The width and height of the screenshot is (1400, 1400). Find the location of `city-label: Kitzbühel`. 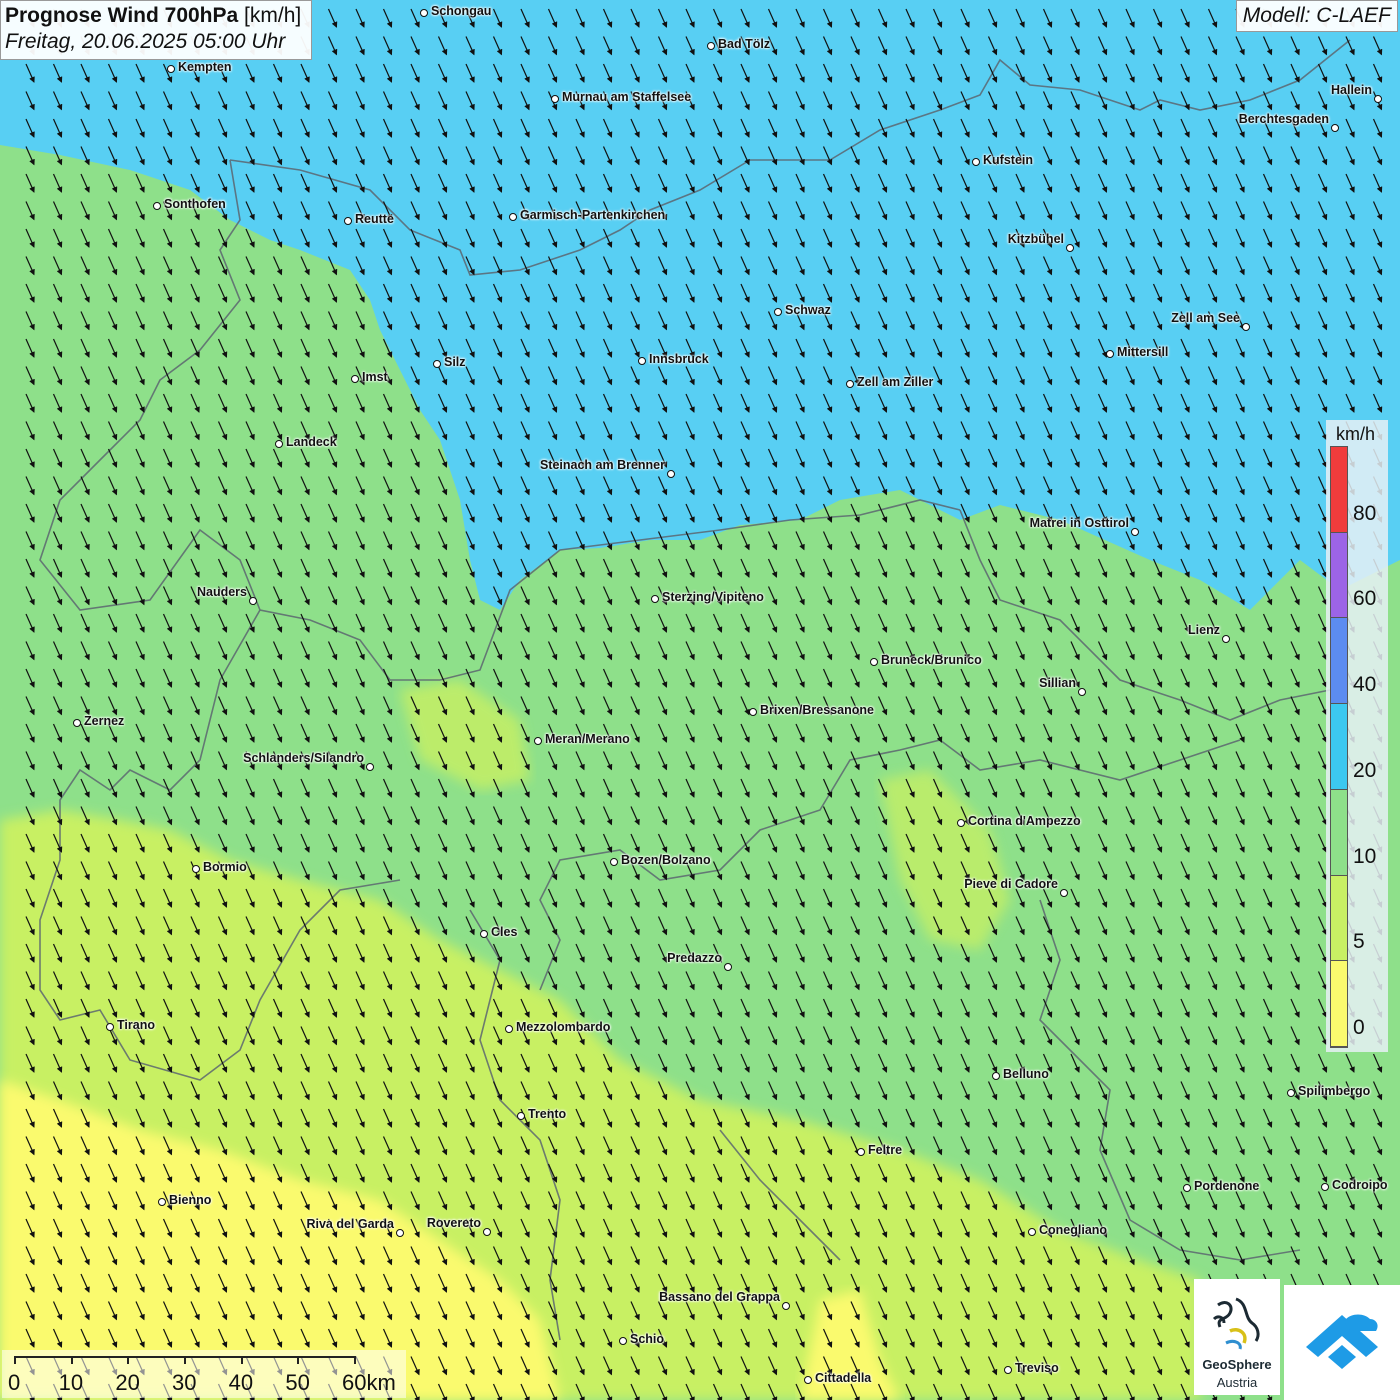

city-label: Kitzbühel is located at coordinates (1036, 239).